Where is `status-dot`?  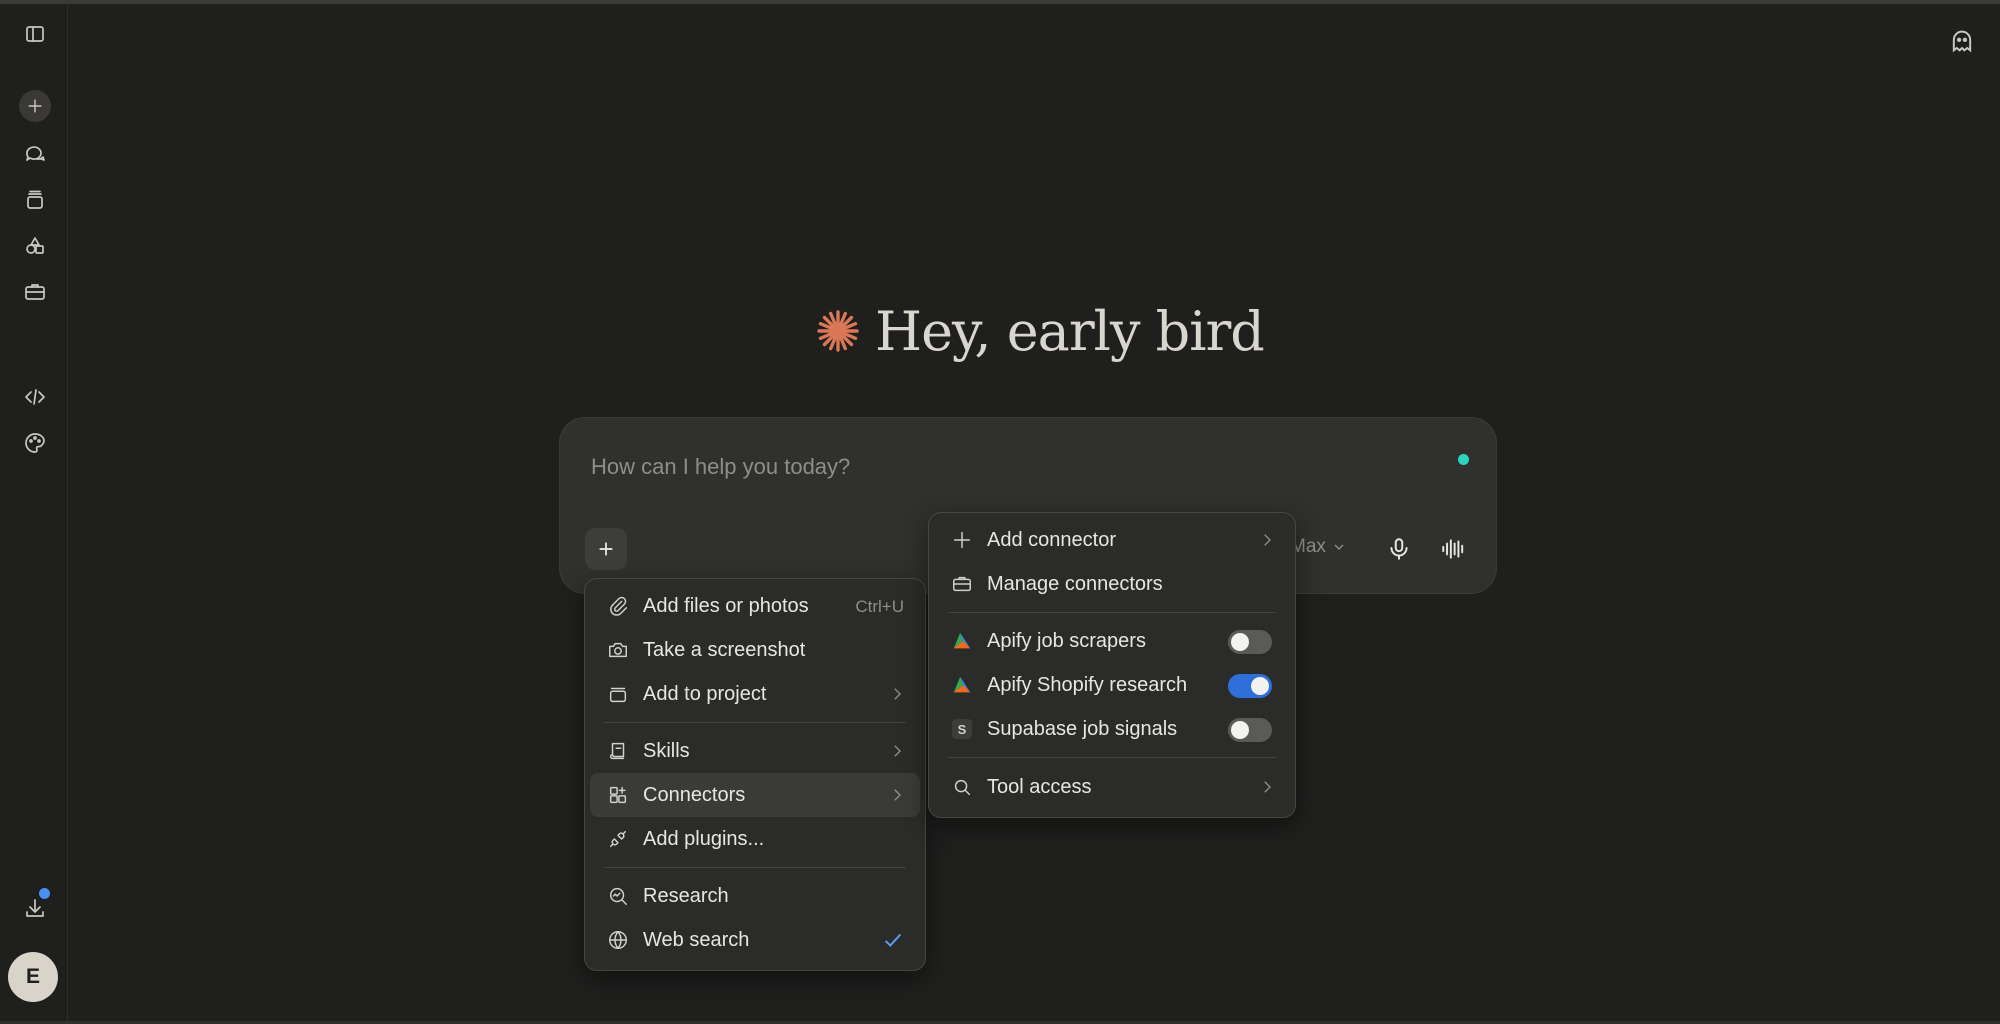 status-dot is located at coordinates (1463, 459).